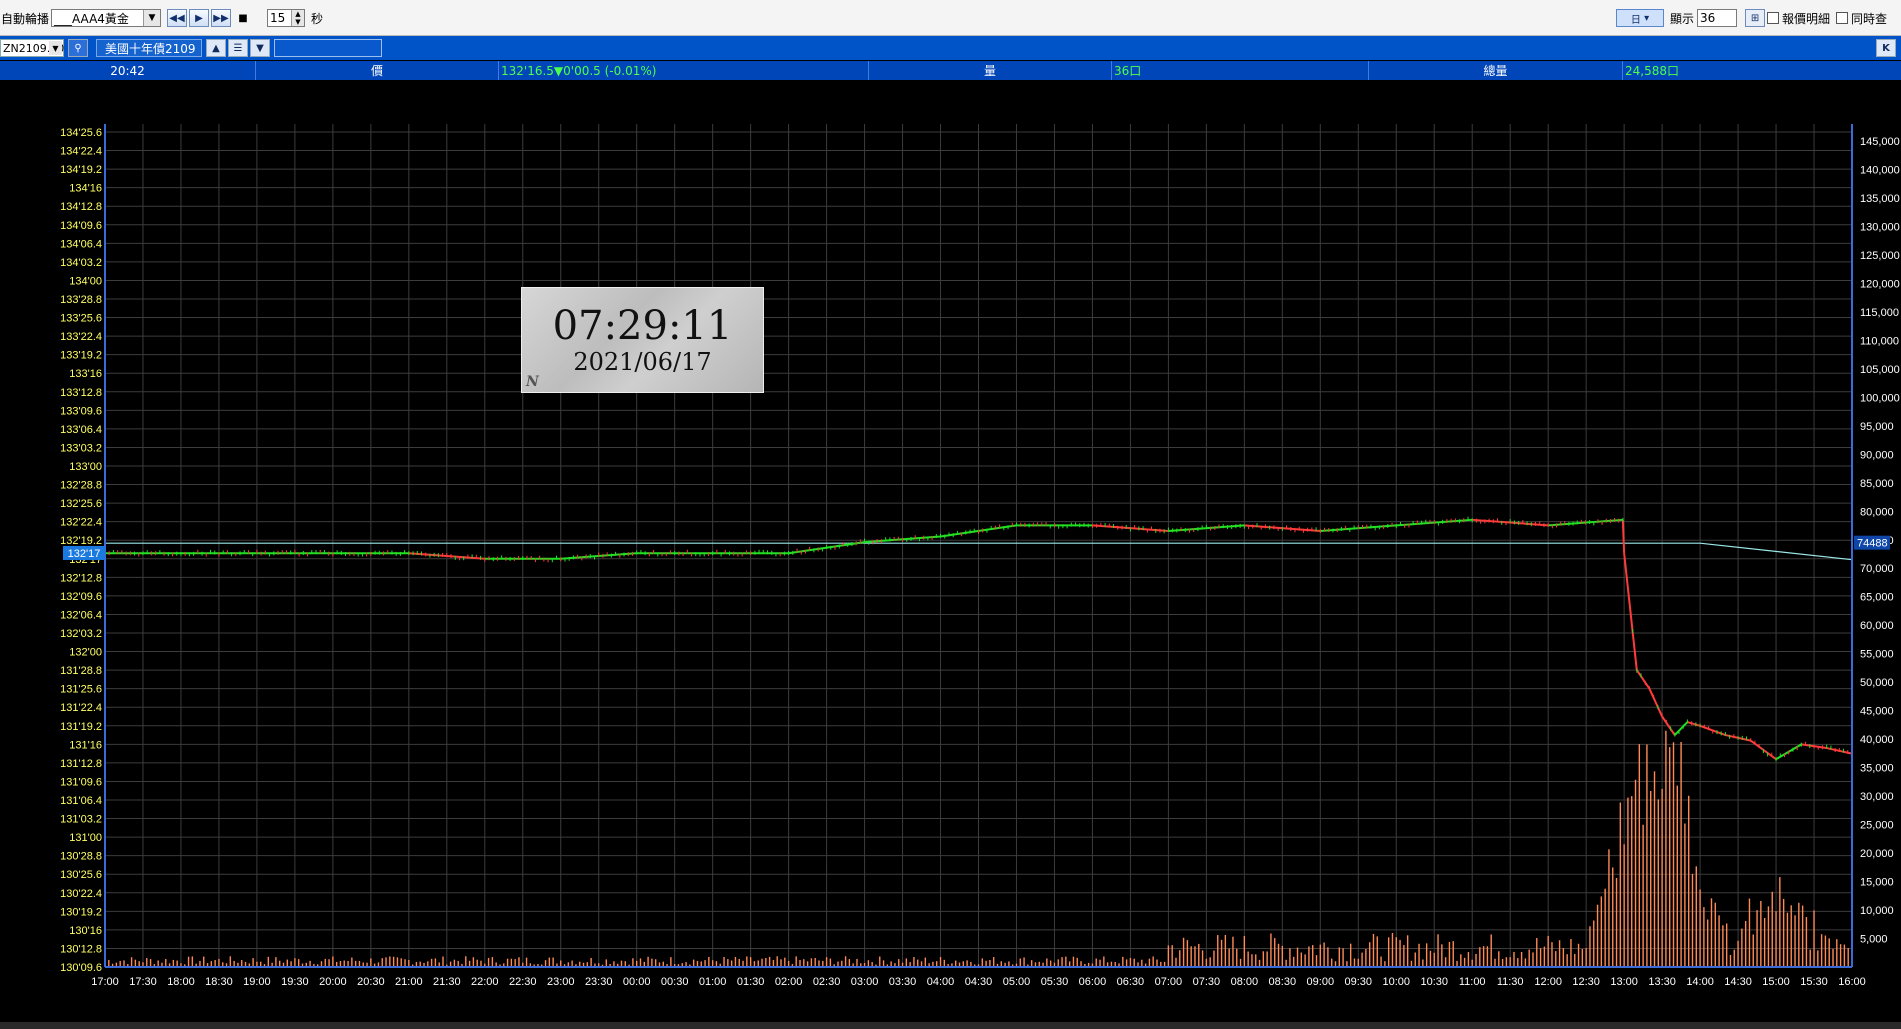  I want to click on price-tick-label: 131'03.2, so click(81, 820).